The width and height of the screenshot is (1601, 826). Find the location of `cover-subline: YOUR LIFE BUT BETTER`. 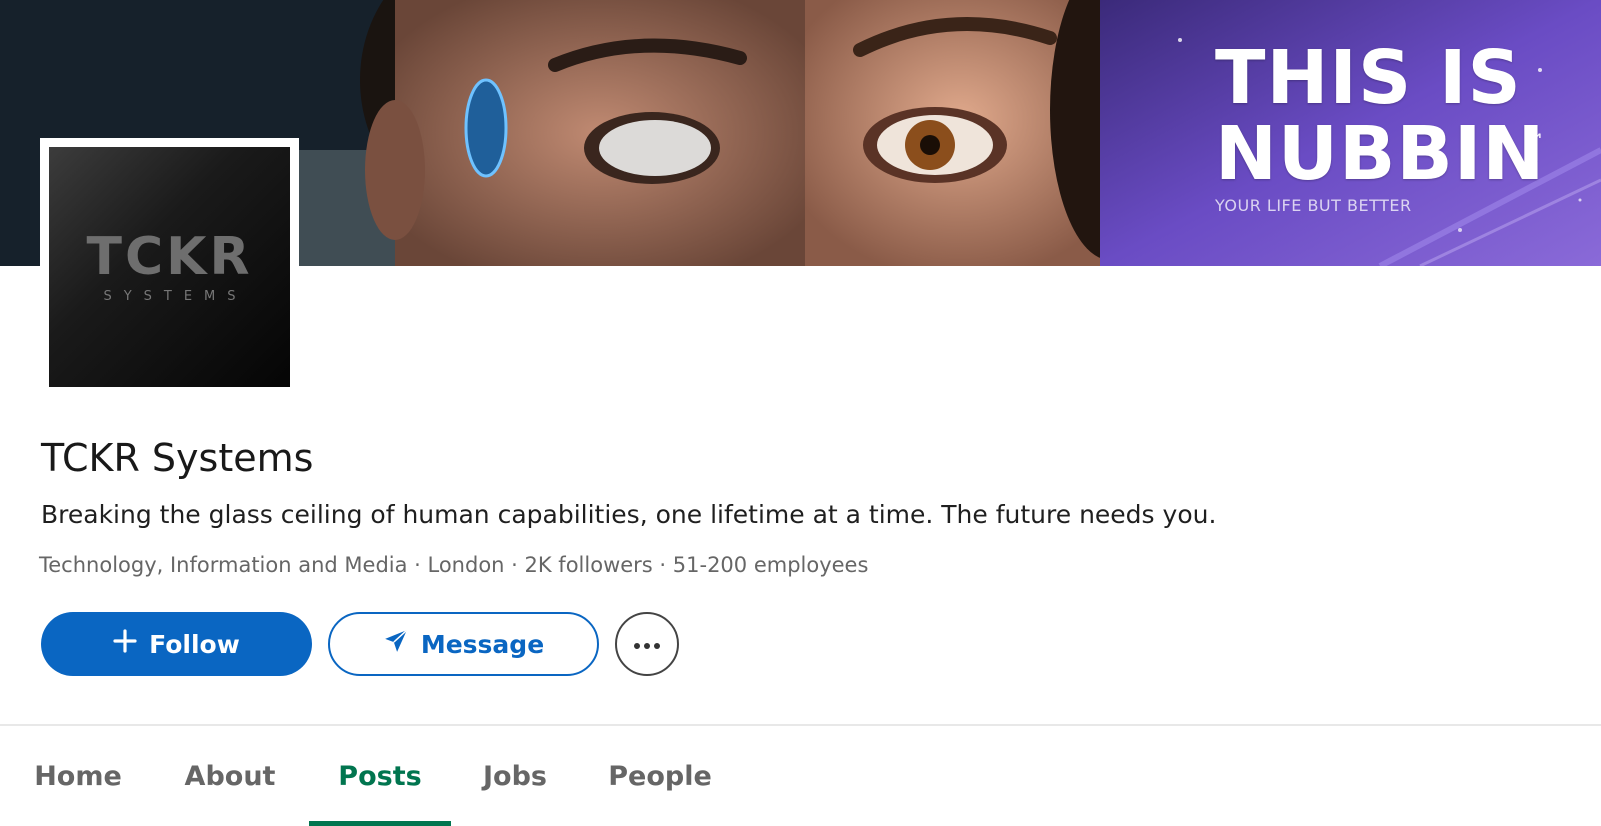

cover-subline: YOUR LIFE BUT BETTER is located at coordinates (1313, 205).